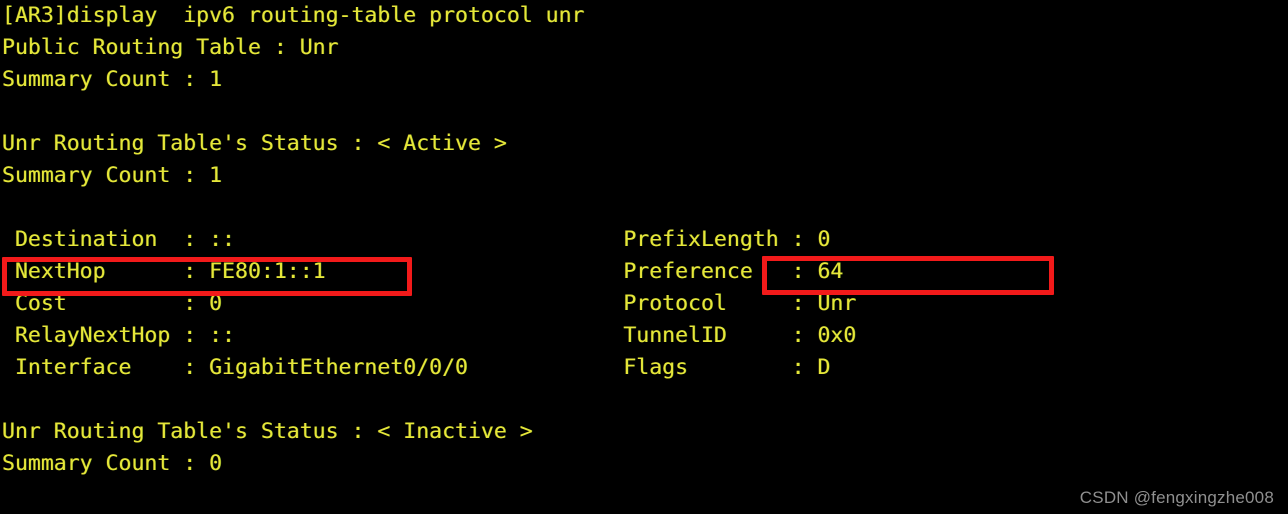 The image size is (1288, 514). I want to click on csdn-watermark: CSDN @fengxingzhe008, so click(1176, 497).